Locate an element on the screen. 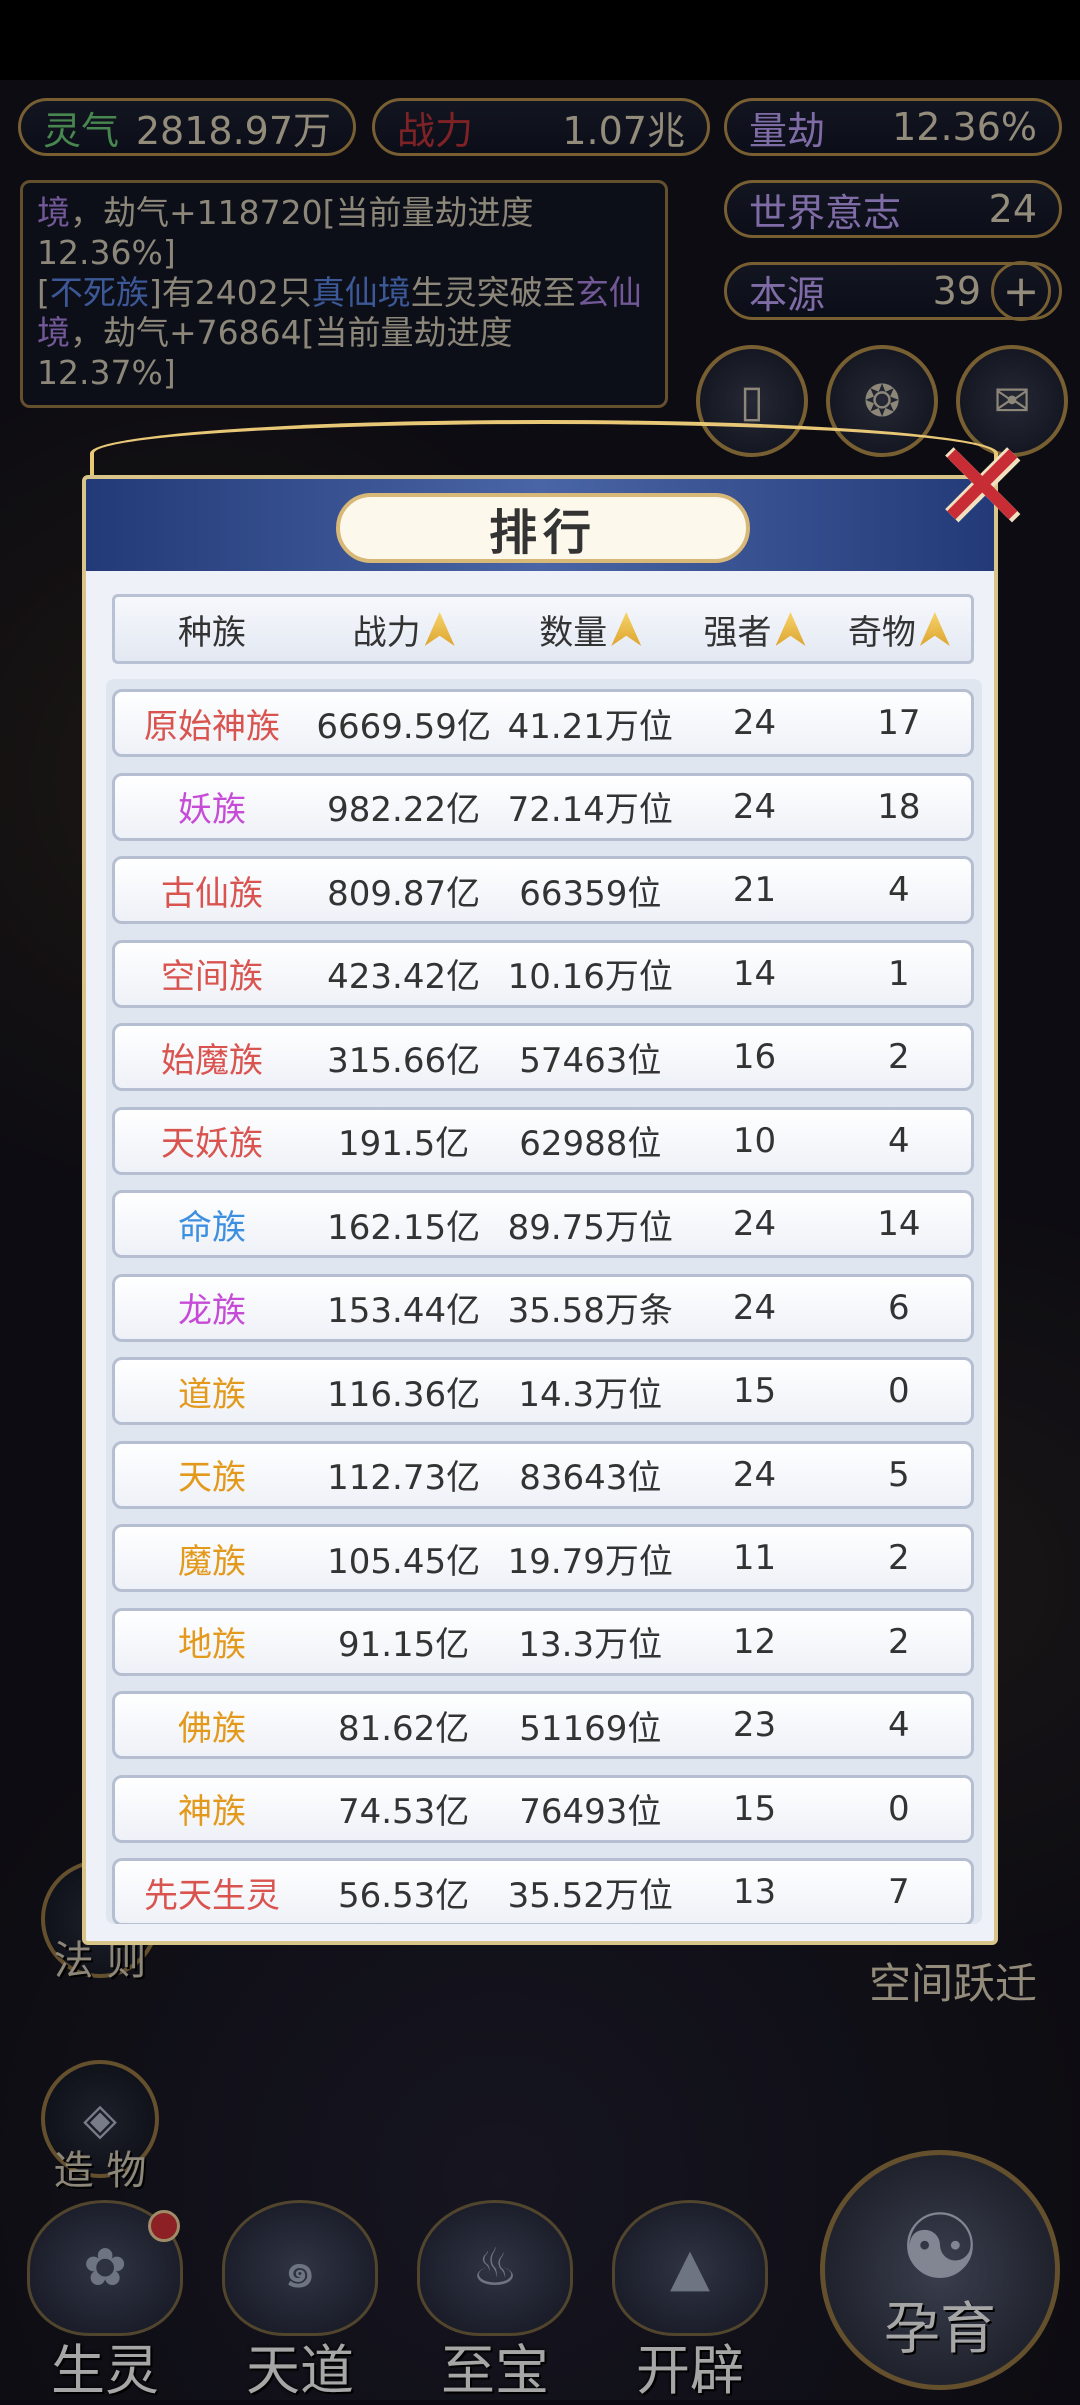 The image size is (1080, 2405). table-row: 原始神族 6669.59亿 41.21万位 24 17 is located at coordinates (543, 723).